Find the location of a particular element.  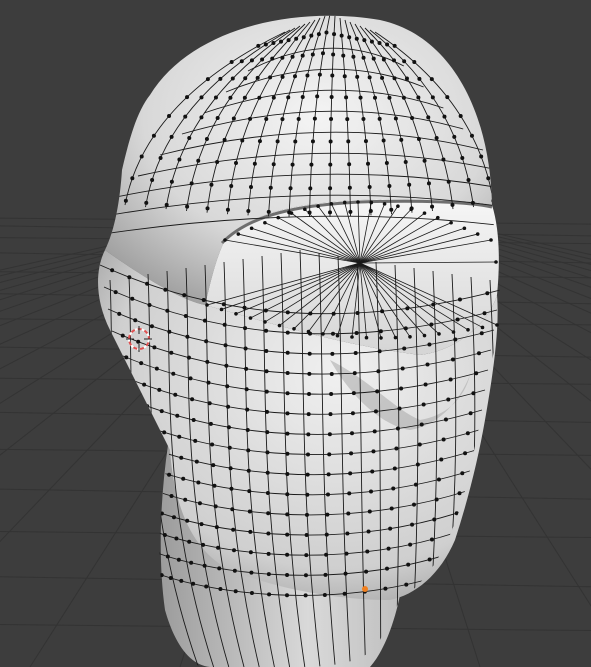

selected-vertex-icon is located at coordinates (365, 589).